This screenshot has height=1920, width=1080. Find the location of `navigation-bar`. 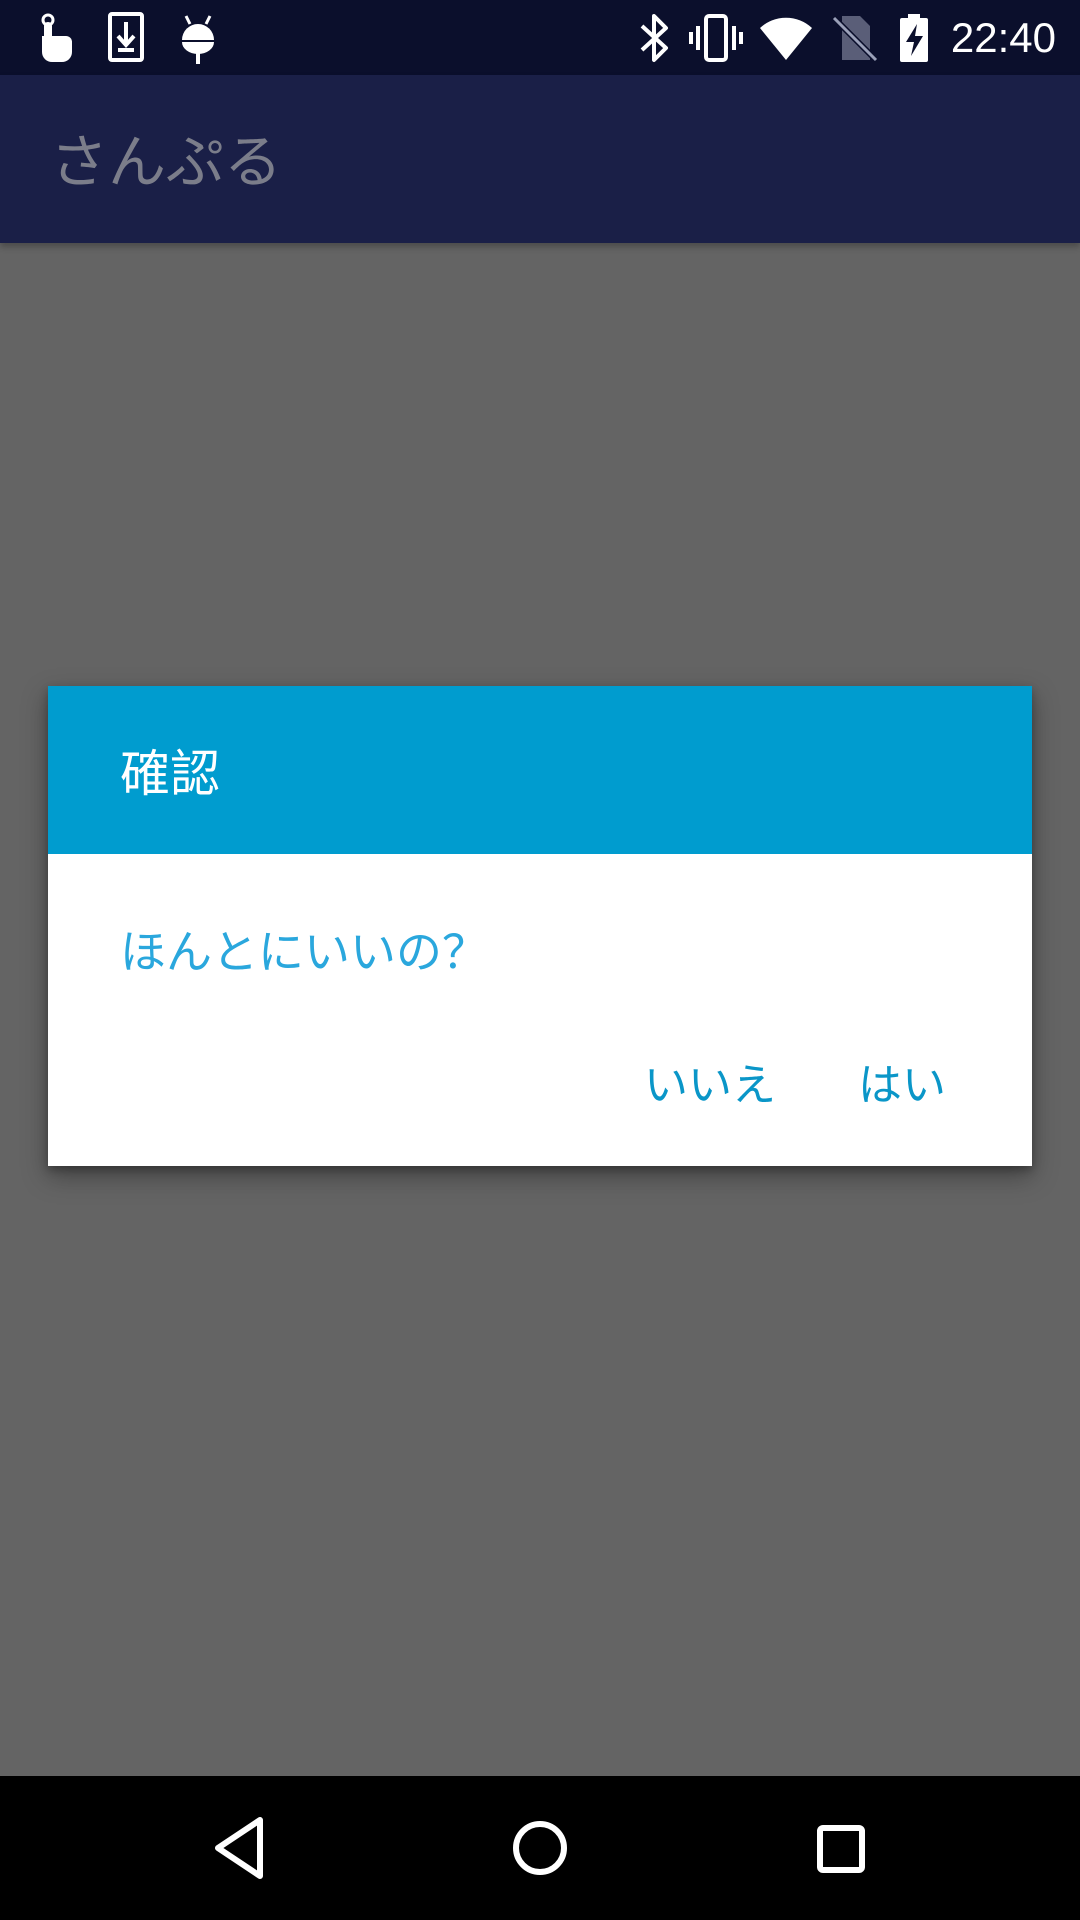

navigation-bar is located at coordinates (540, 1848).